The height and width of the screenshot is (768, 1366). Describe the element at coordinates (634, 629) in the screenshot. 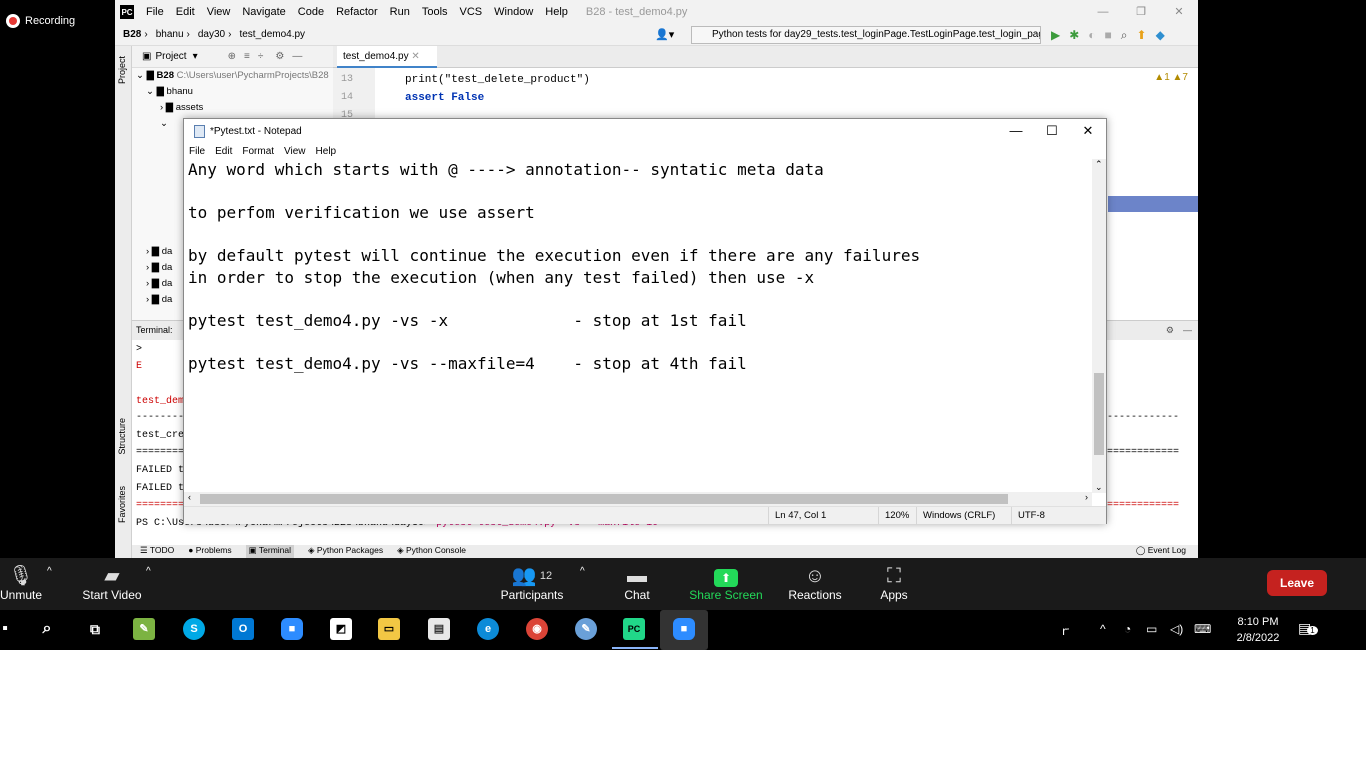

I see `pycharm-taskbar-icon: PC` at that location.